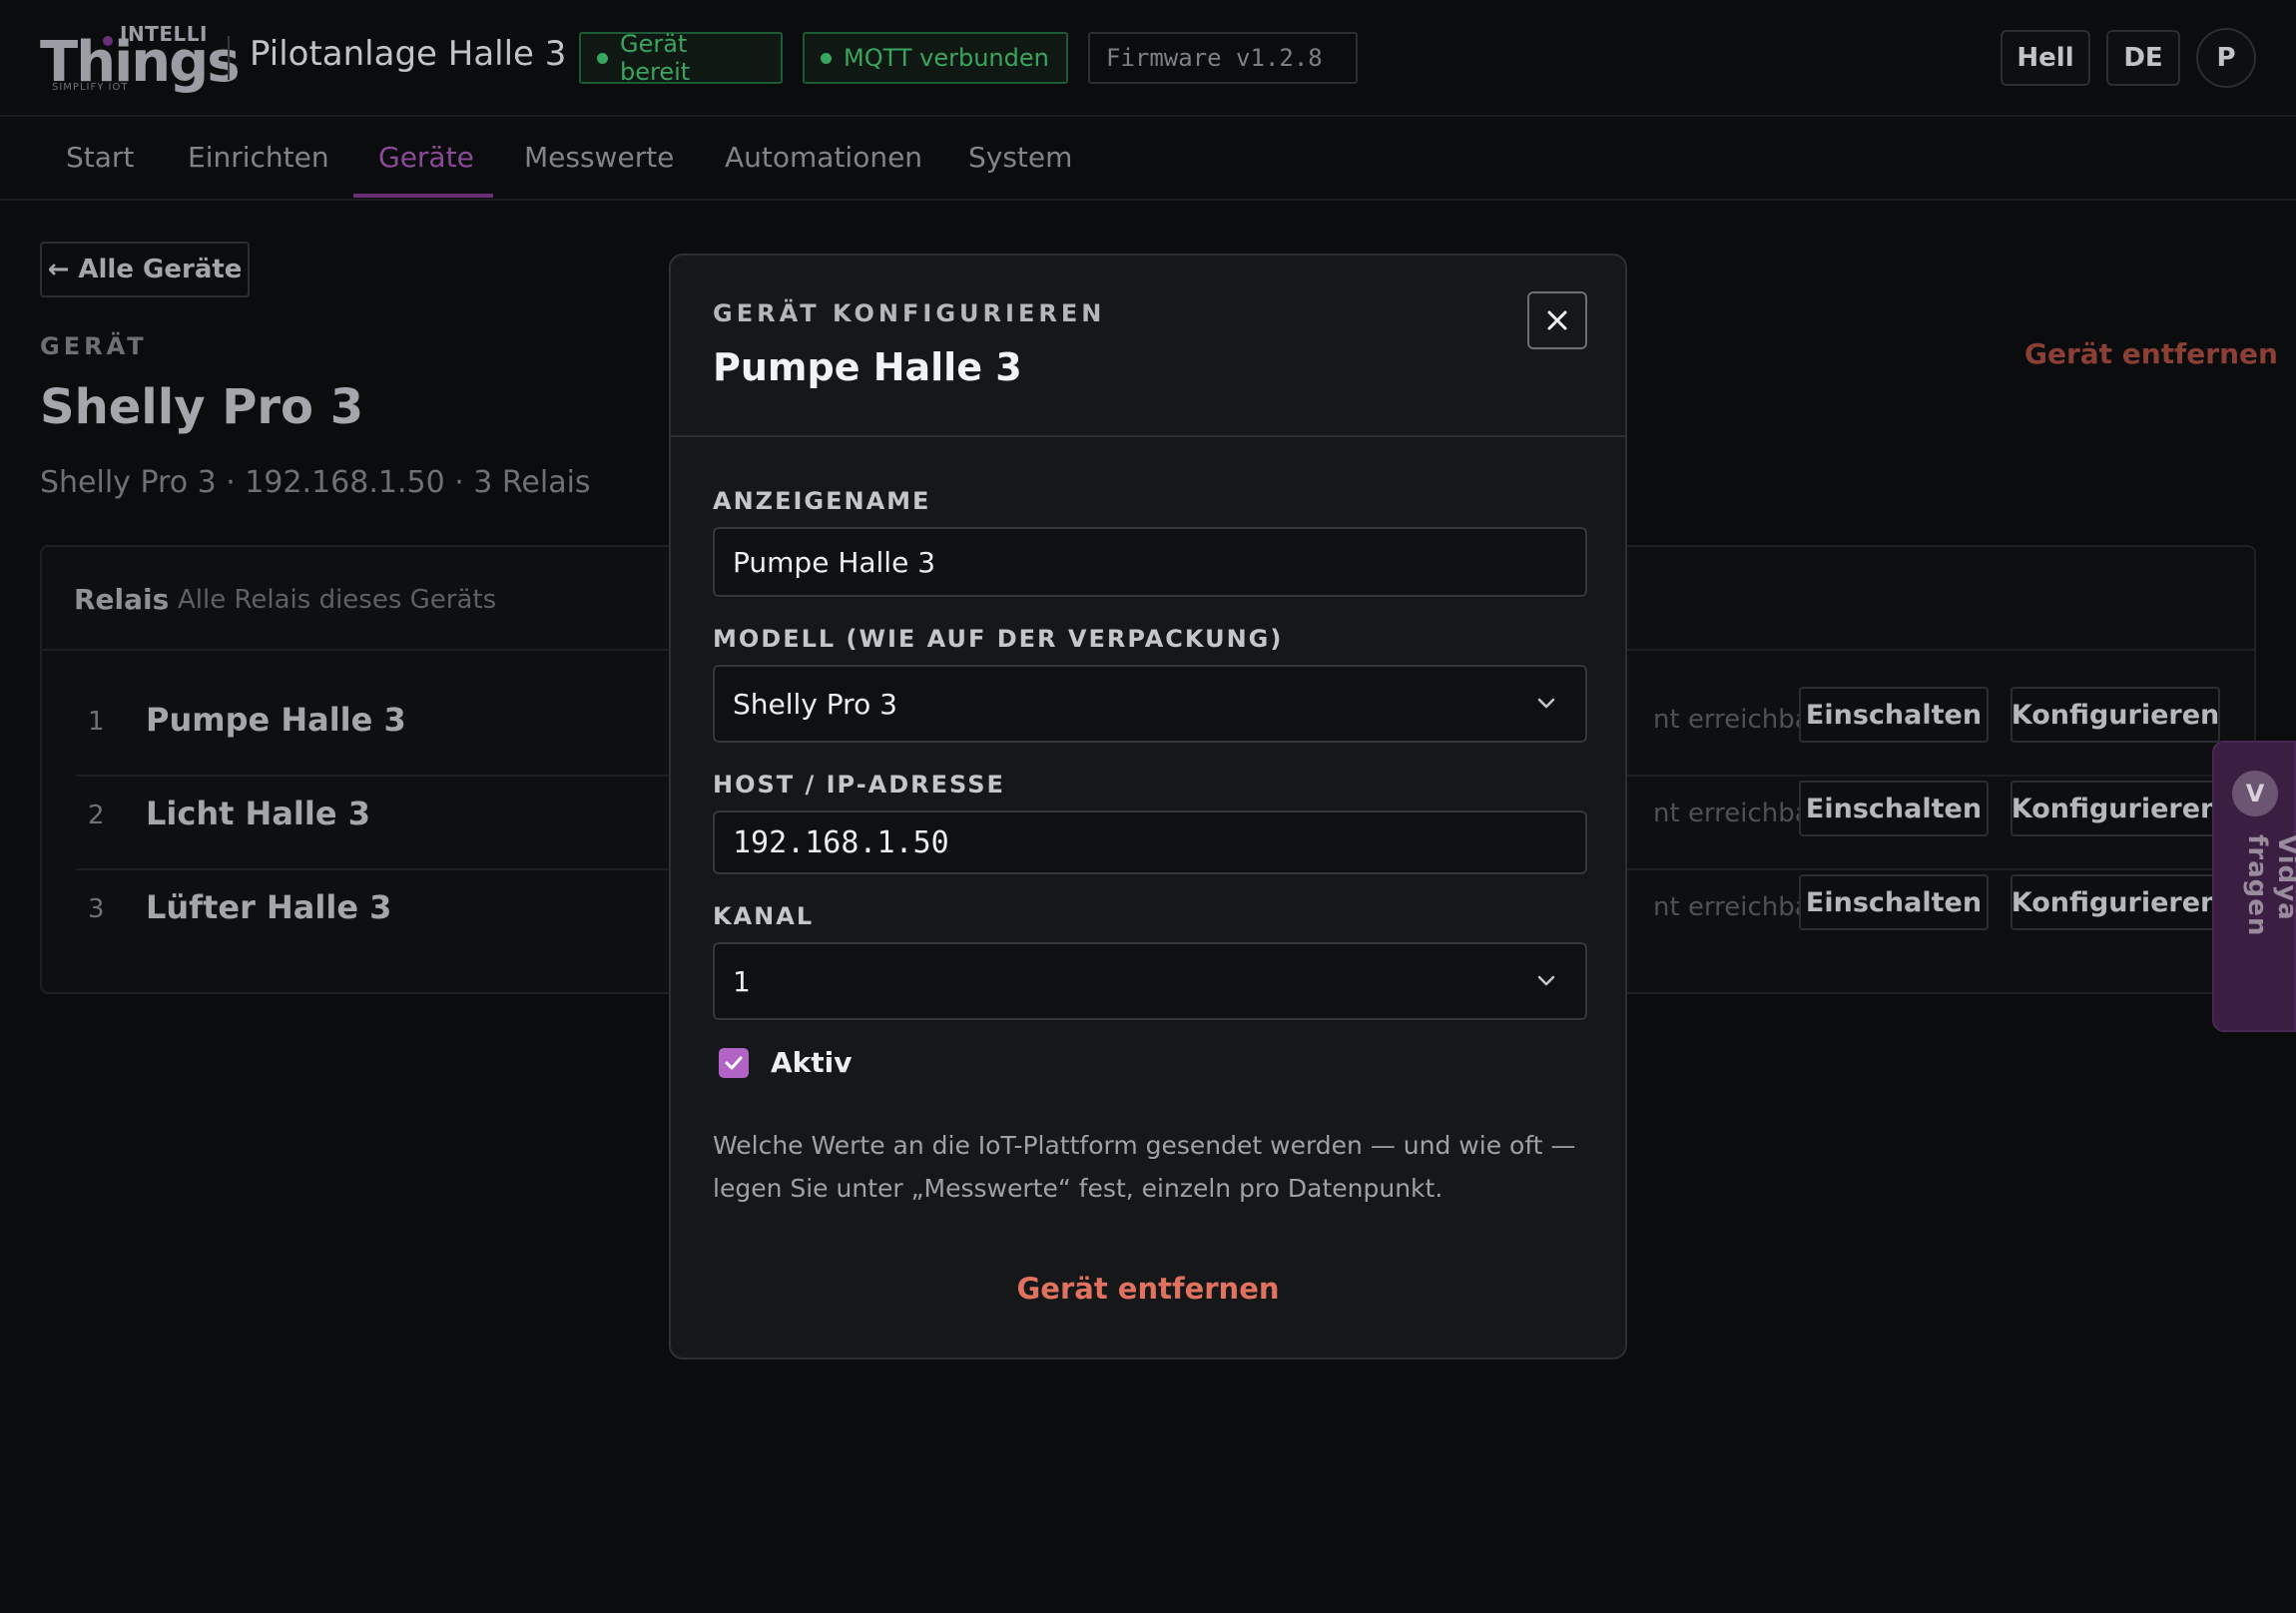 The width and height of the screenshot is (2296, 1613). I want to click on intellithings-logo: INTELLI Things SIMPLIFY IOT, so click(140, 59).